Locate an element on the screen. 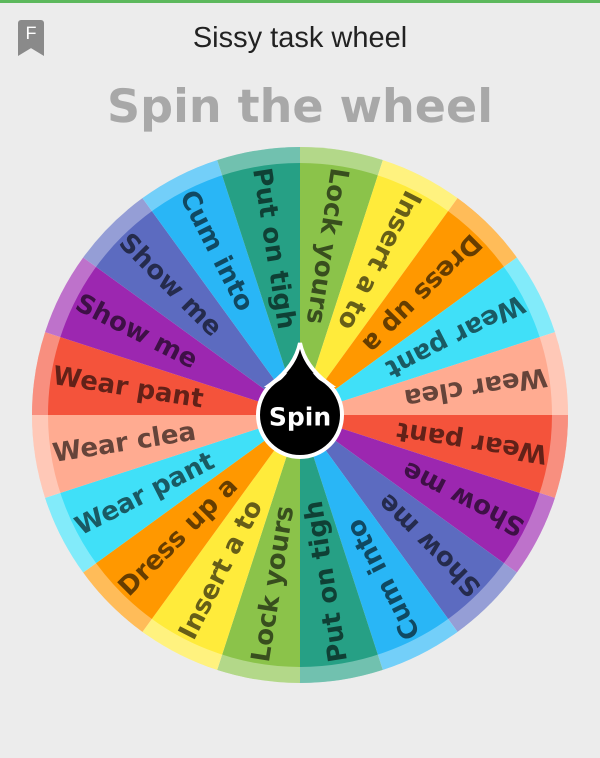  heading: Spin the wheel is located at coordinates (300, 106).